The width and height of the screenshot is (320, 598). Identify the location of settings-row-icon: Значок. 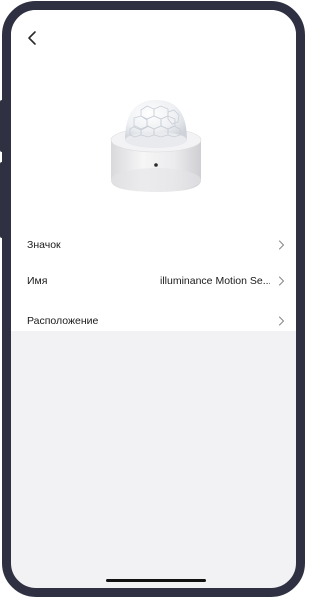
(153, 245).